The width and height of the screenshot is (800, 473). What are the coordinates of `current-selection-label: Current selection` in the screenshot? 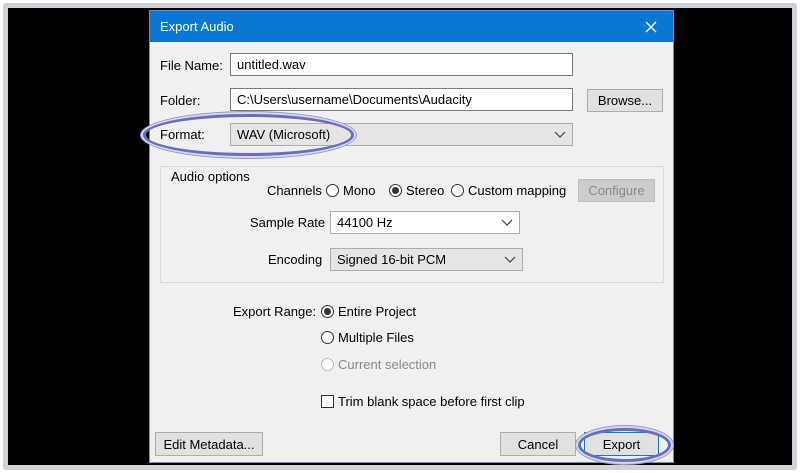 It's located at (387, 364).